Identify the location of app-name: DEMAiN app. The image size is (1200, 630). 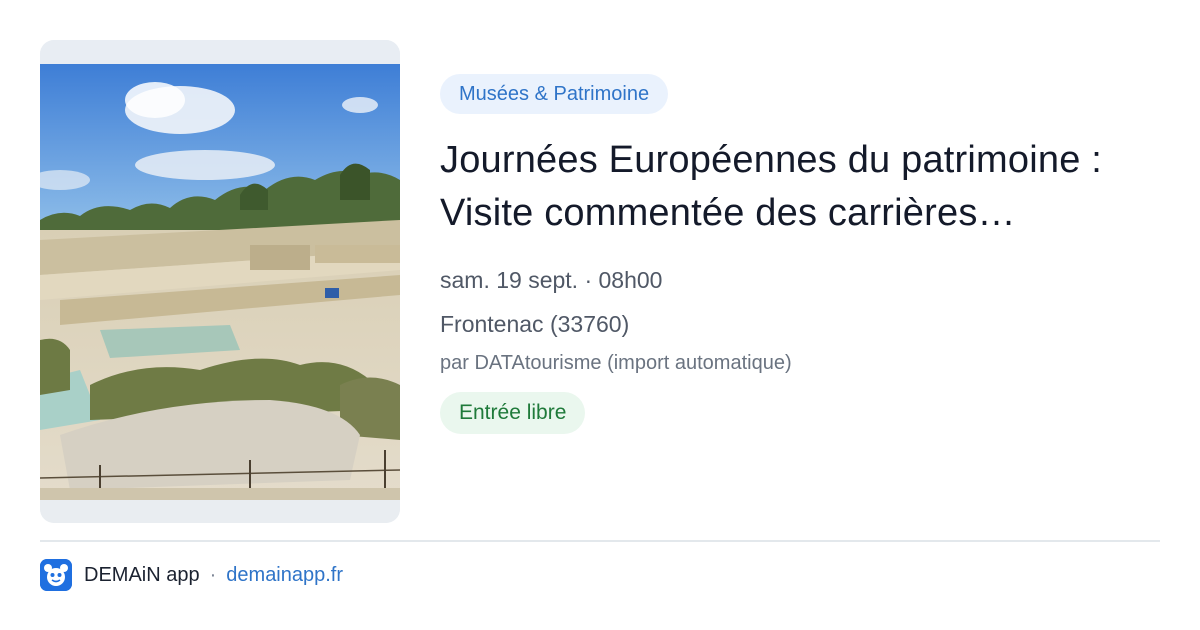
(142, 574).